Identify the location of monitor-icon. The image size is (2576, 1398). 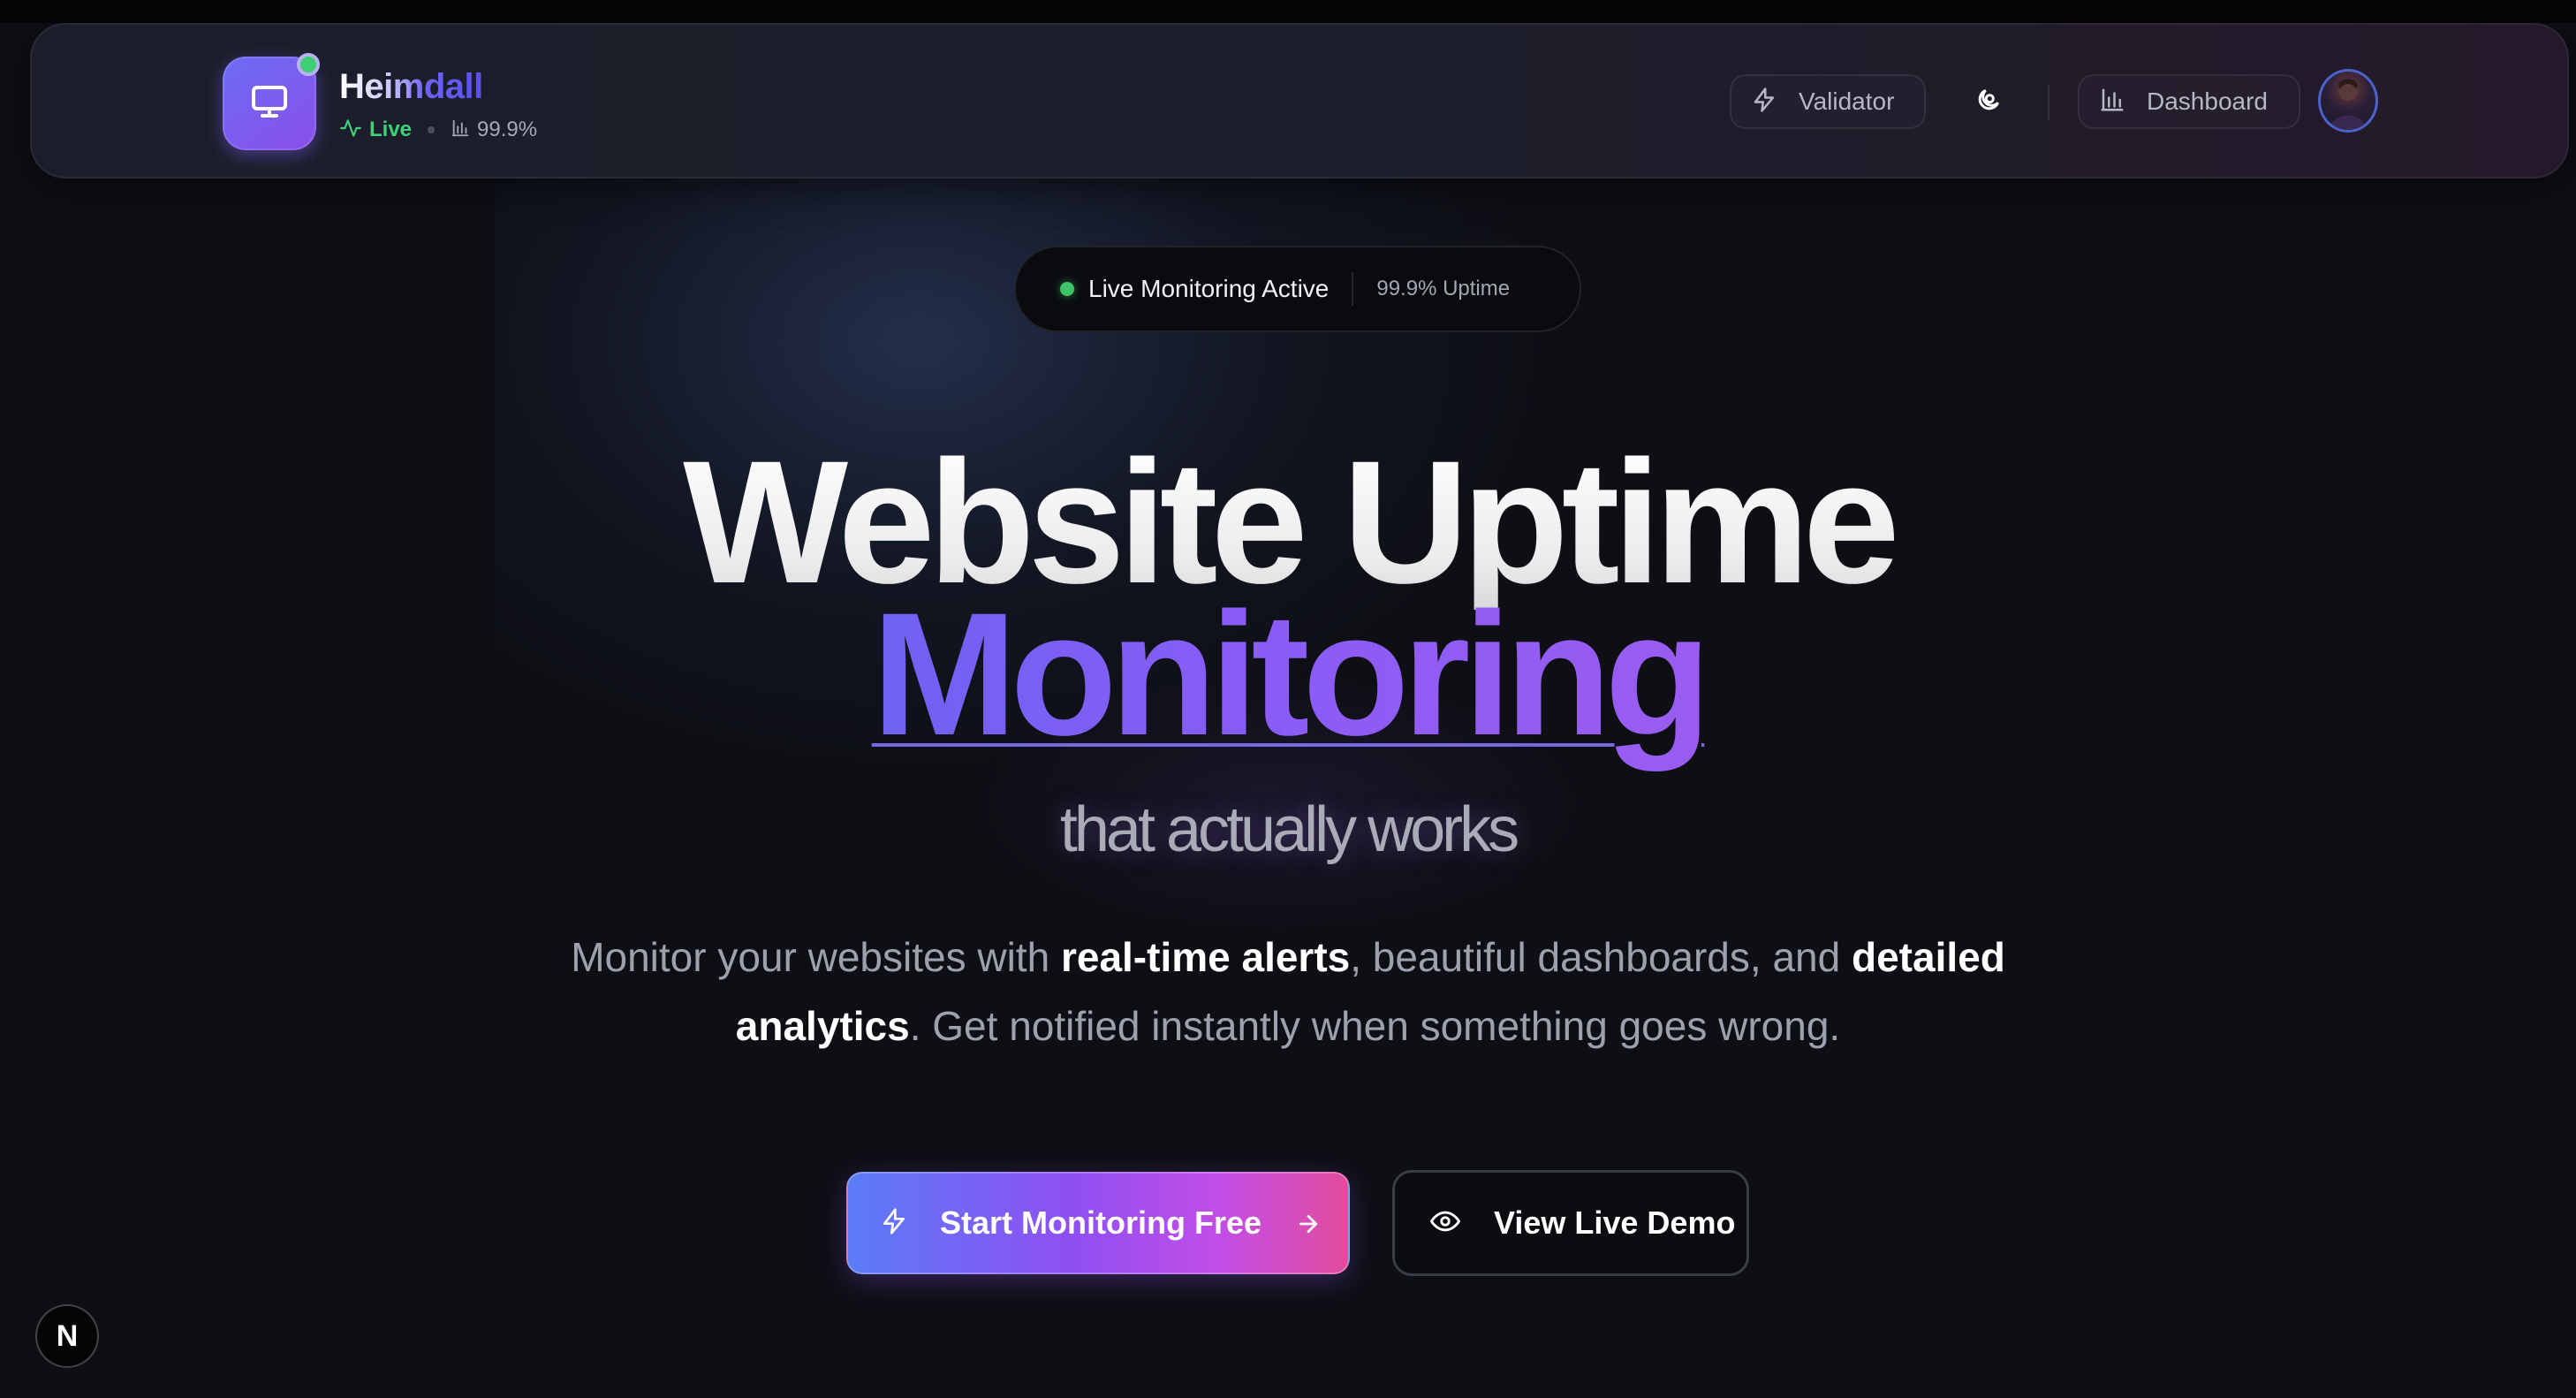
(269, 103).